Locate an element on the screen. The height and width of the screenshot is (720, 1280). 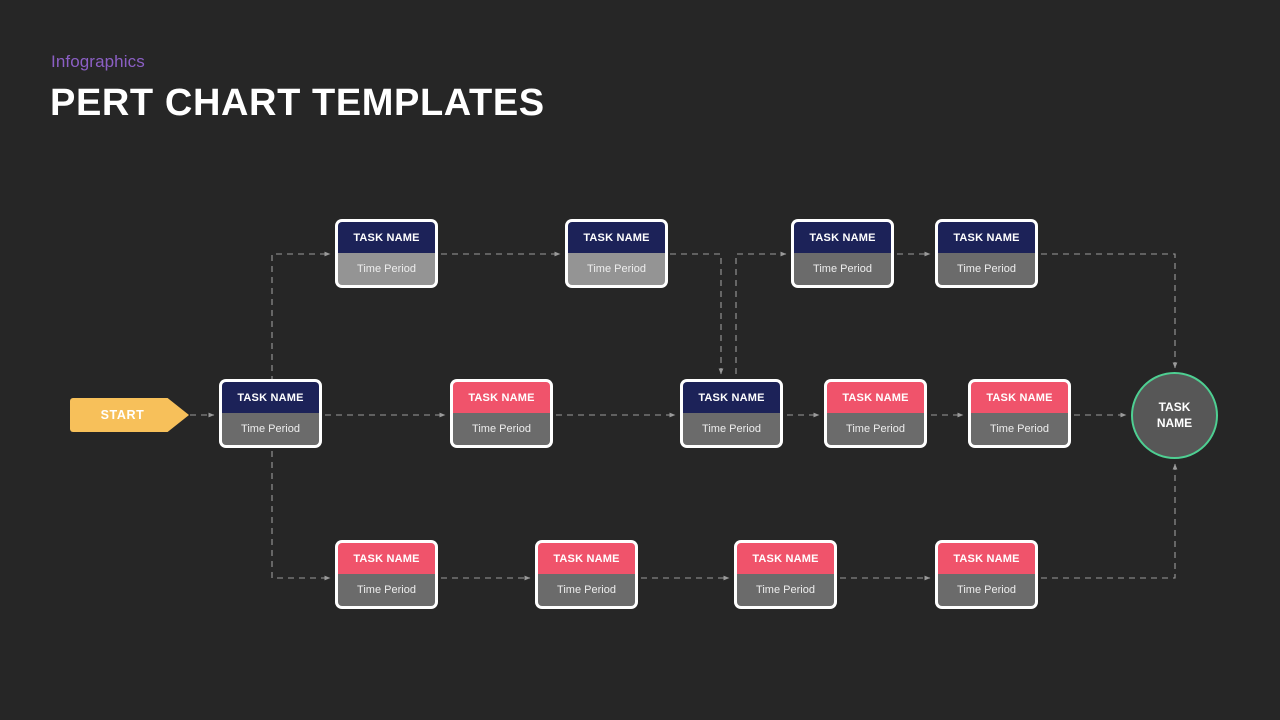
page-title: PERT CHART TEMPLATES is located at coordinates (297, 103).